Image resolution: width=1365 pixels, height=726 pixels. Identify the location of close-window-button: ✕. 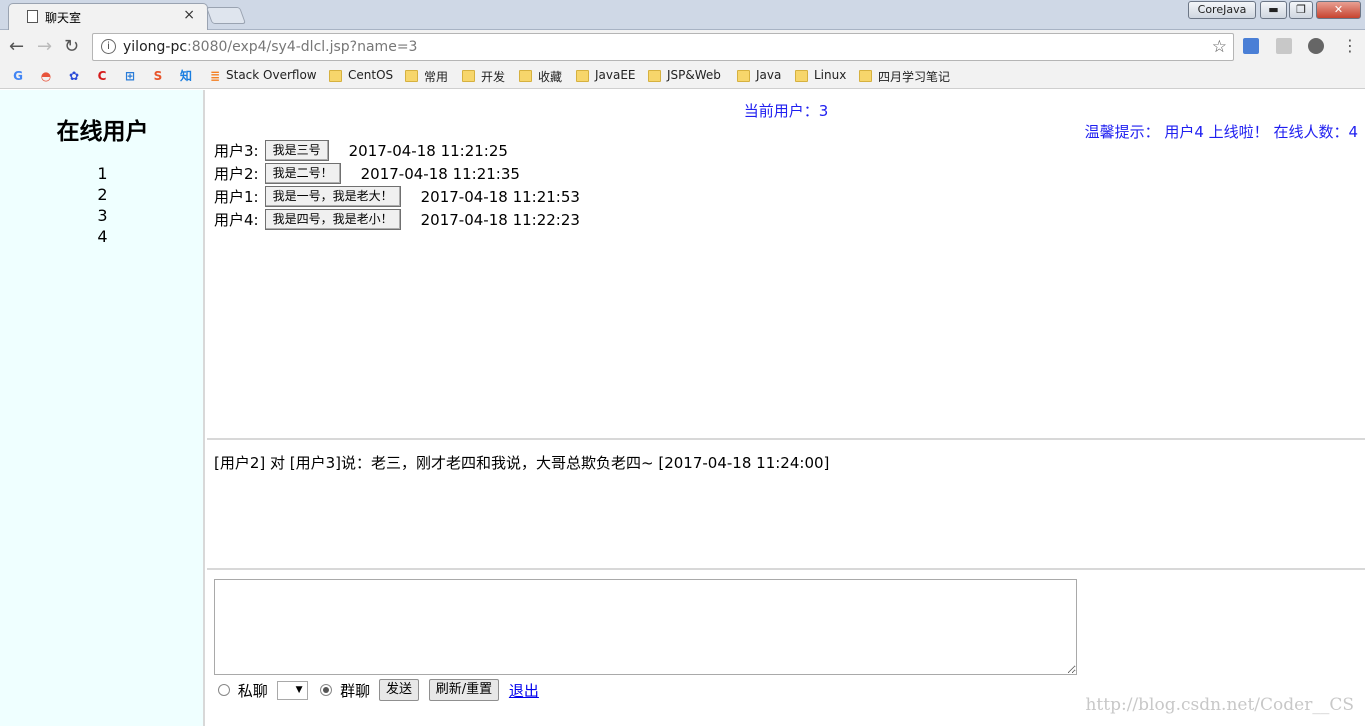
(1338, 10).